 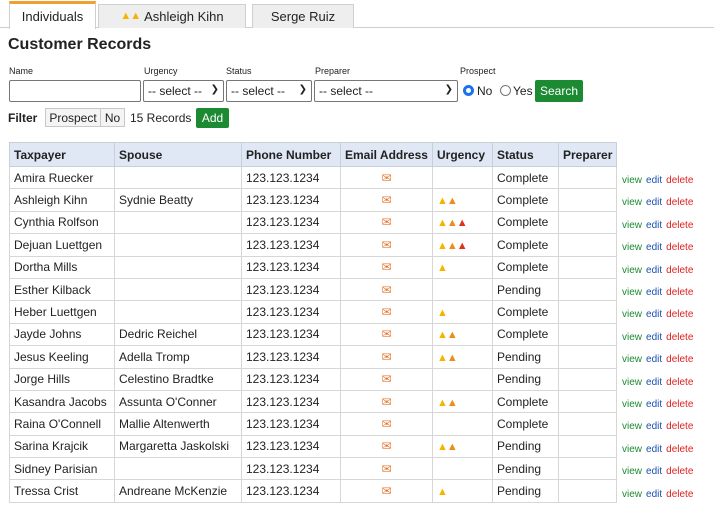 What do you see at coordinates (161, 118) in the screenshot?
I see `record-count: 15 Records` at bounding box center [161, 118].